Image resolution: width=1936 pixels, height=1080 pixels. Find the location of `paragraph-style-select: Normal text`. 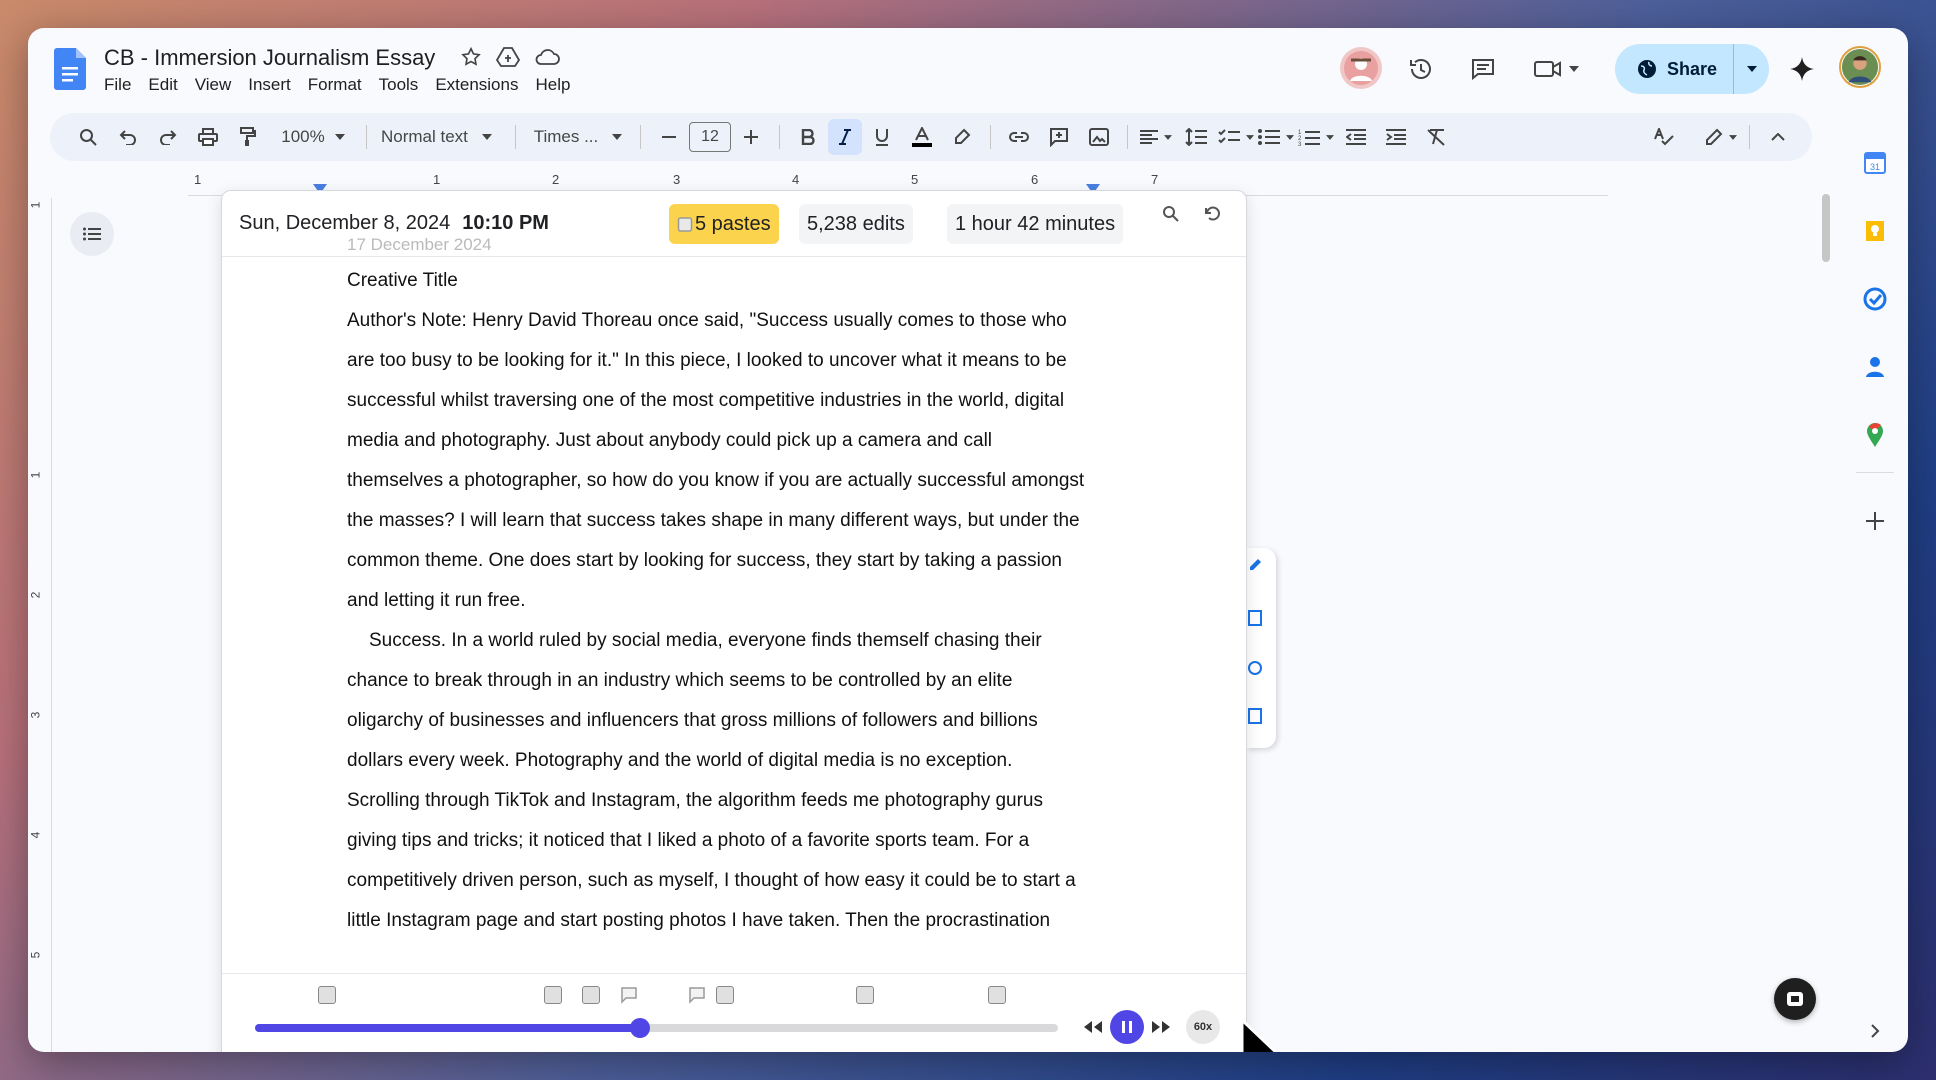

paragraph-style-select: Normal text is located at coordinates (441, 137).